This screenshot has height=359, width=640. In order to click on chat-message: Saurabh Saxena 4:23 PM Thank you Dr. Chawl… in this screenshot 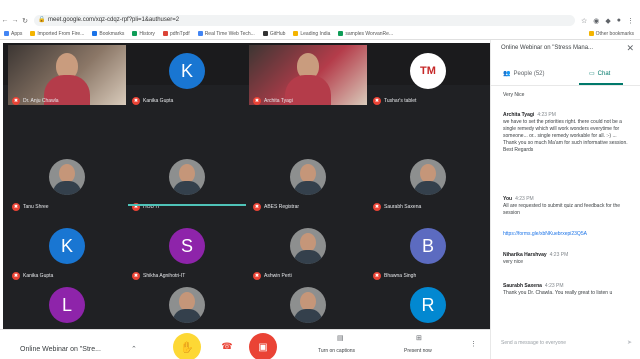, I will do `click(567, 290)`.